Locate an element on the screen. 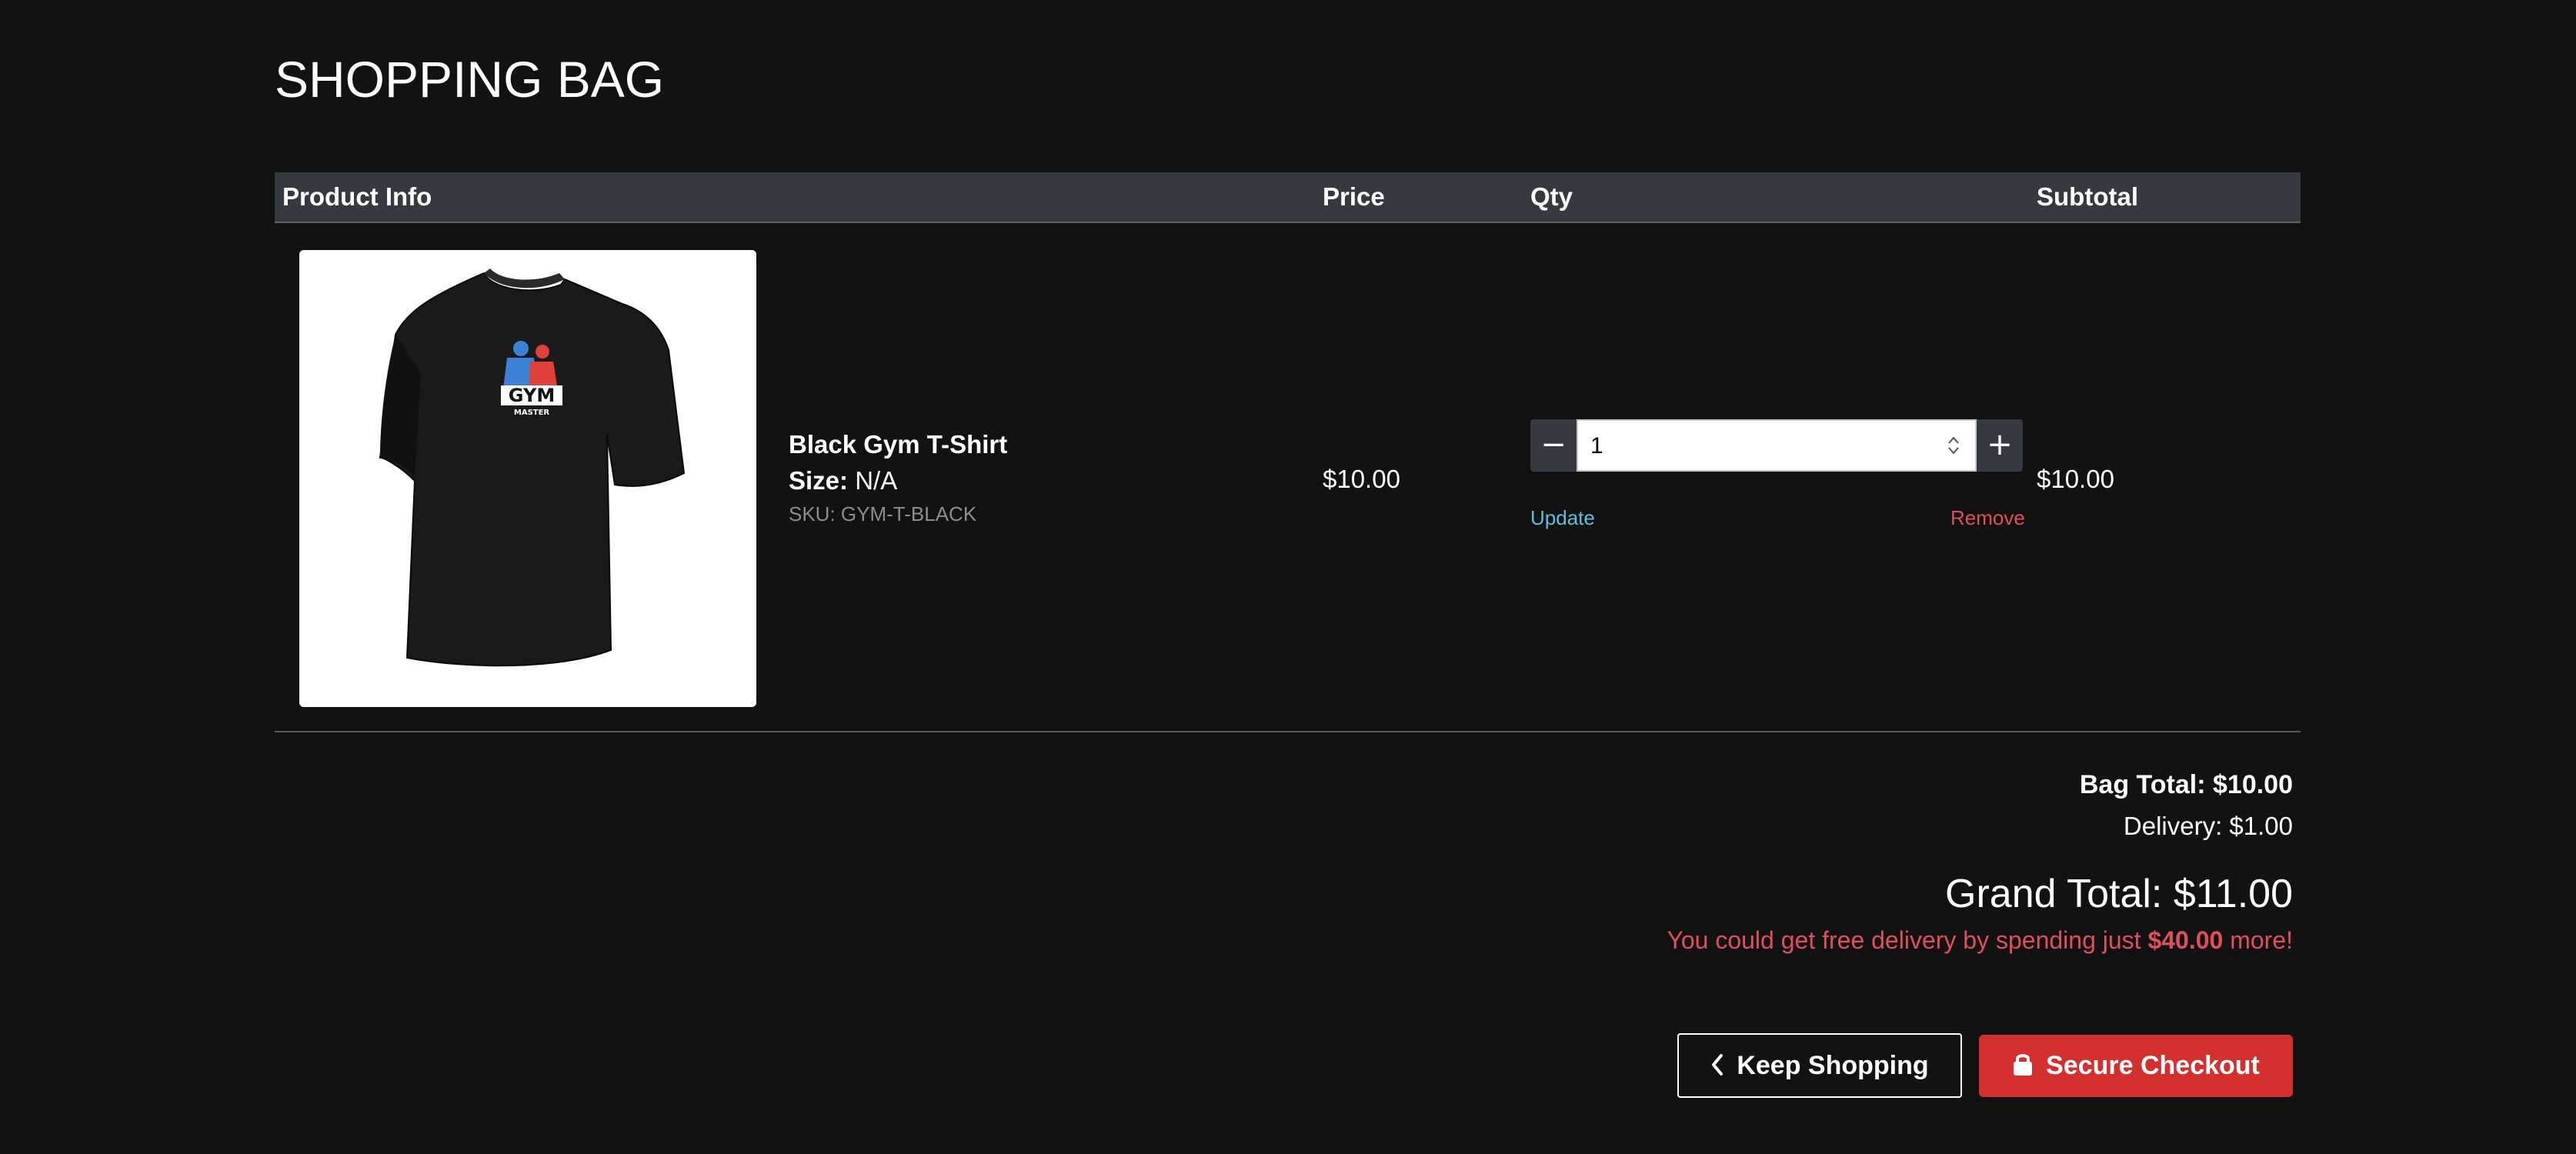 The width and height of the screenshot is (2576, 1154). secure-checkout-label: Secure Checkout is located at coordinates (2153, 1065).